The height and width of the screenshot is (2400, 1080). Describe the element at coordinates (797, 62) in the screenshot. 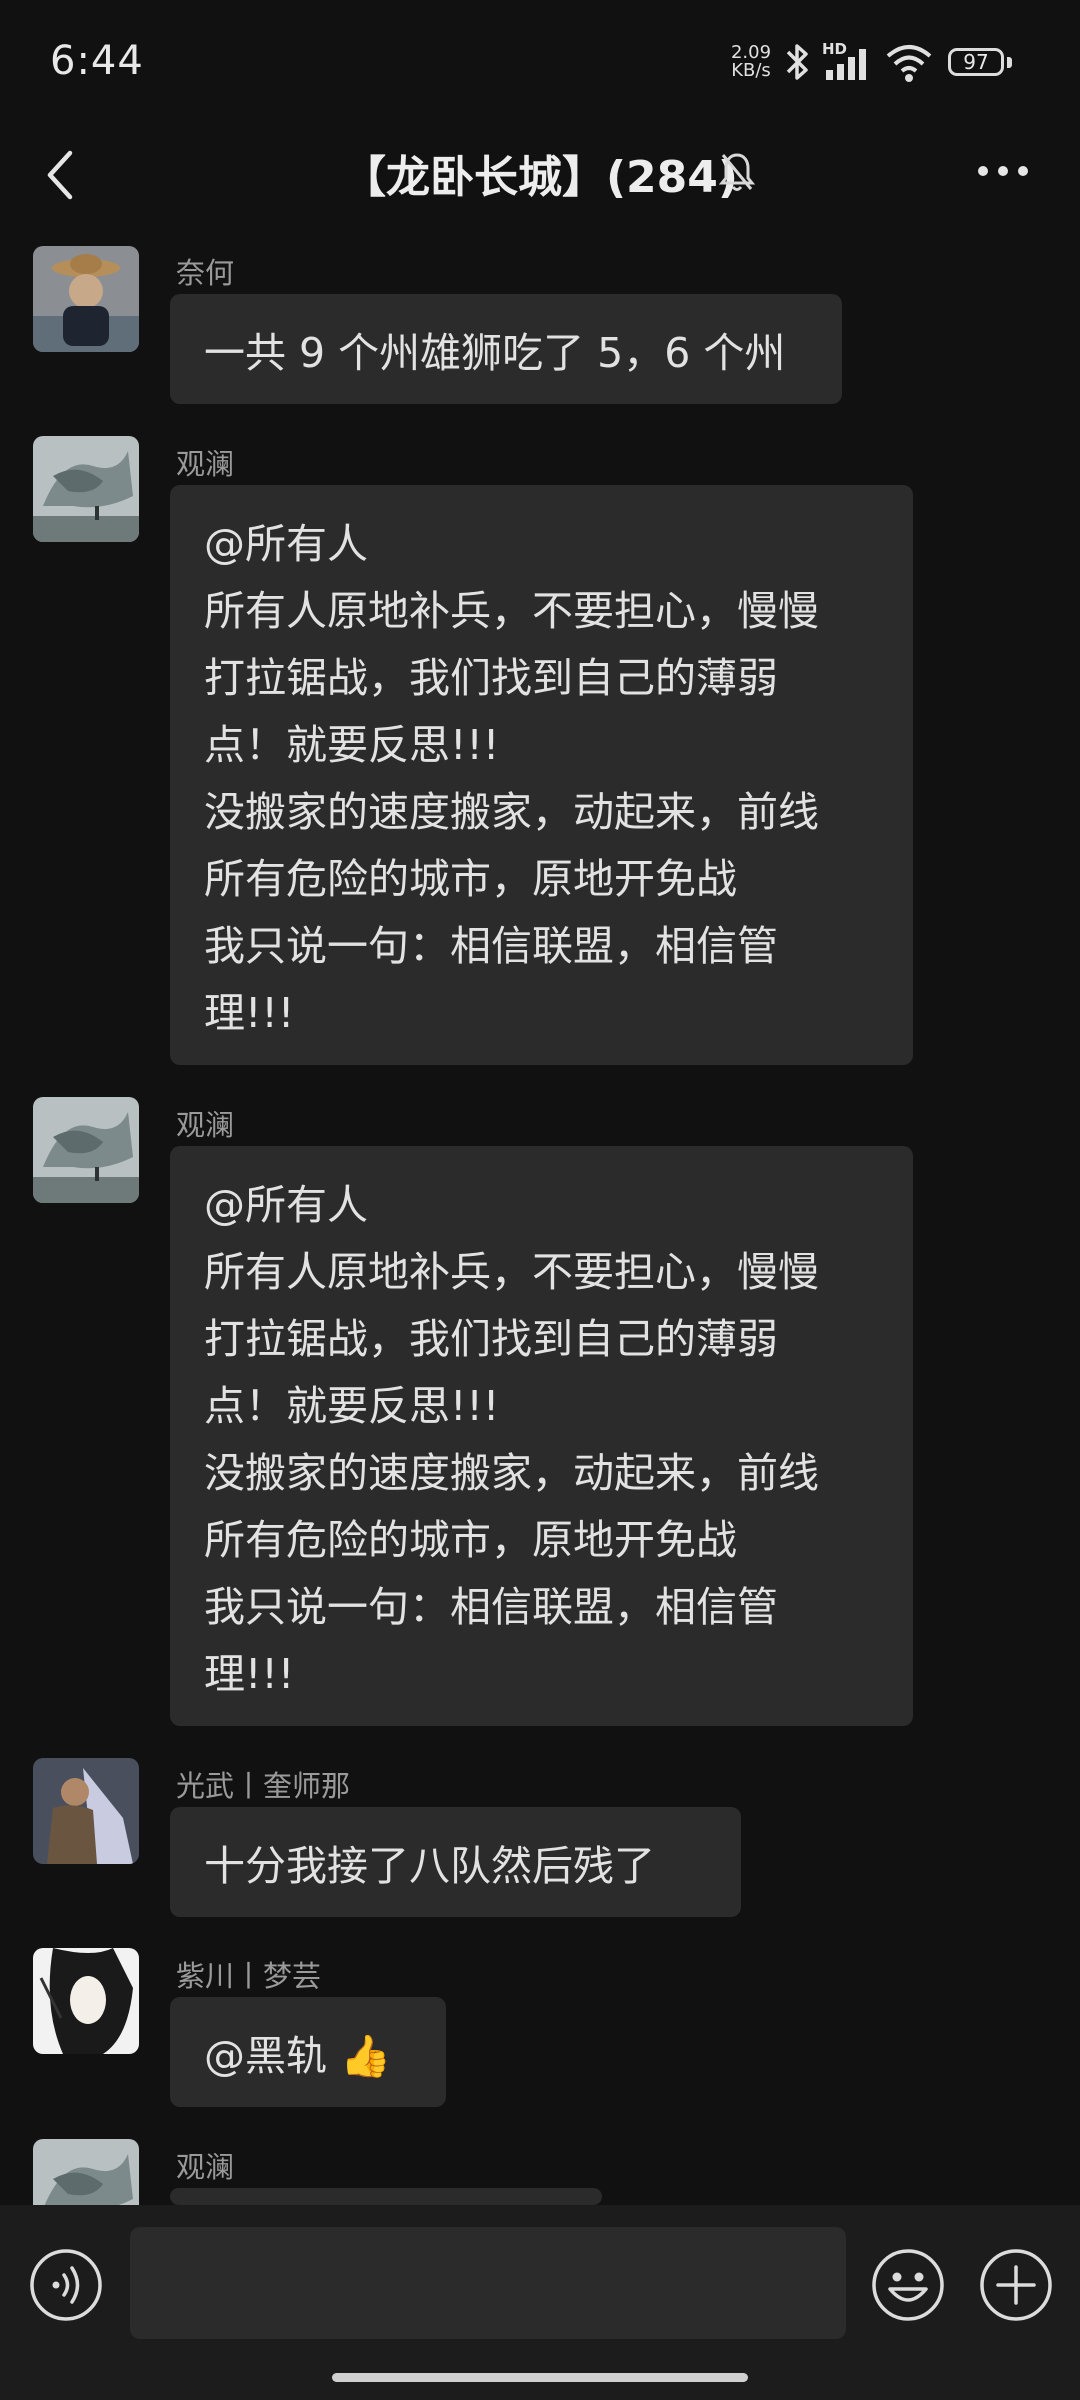

I see `bluetooth-icon` at that location.